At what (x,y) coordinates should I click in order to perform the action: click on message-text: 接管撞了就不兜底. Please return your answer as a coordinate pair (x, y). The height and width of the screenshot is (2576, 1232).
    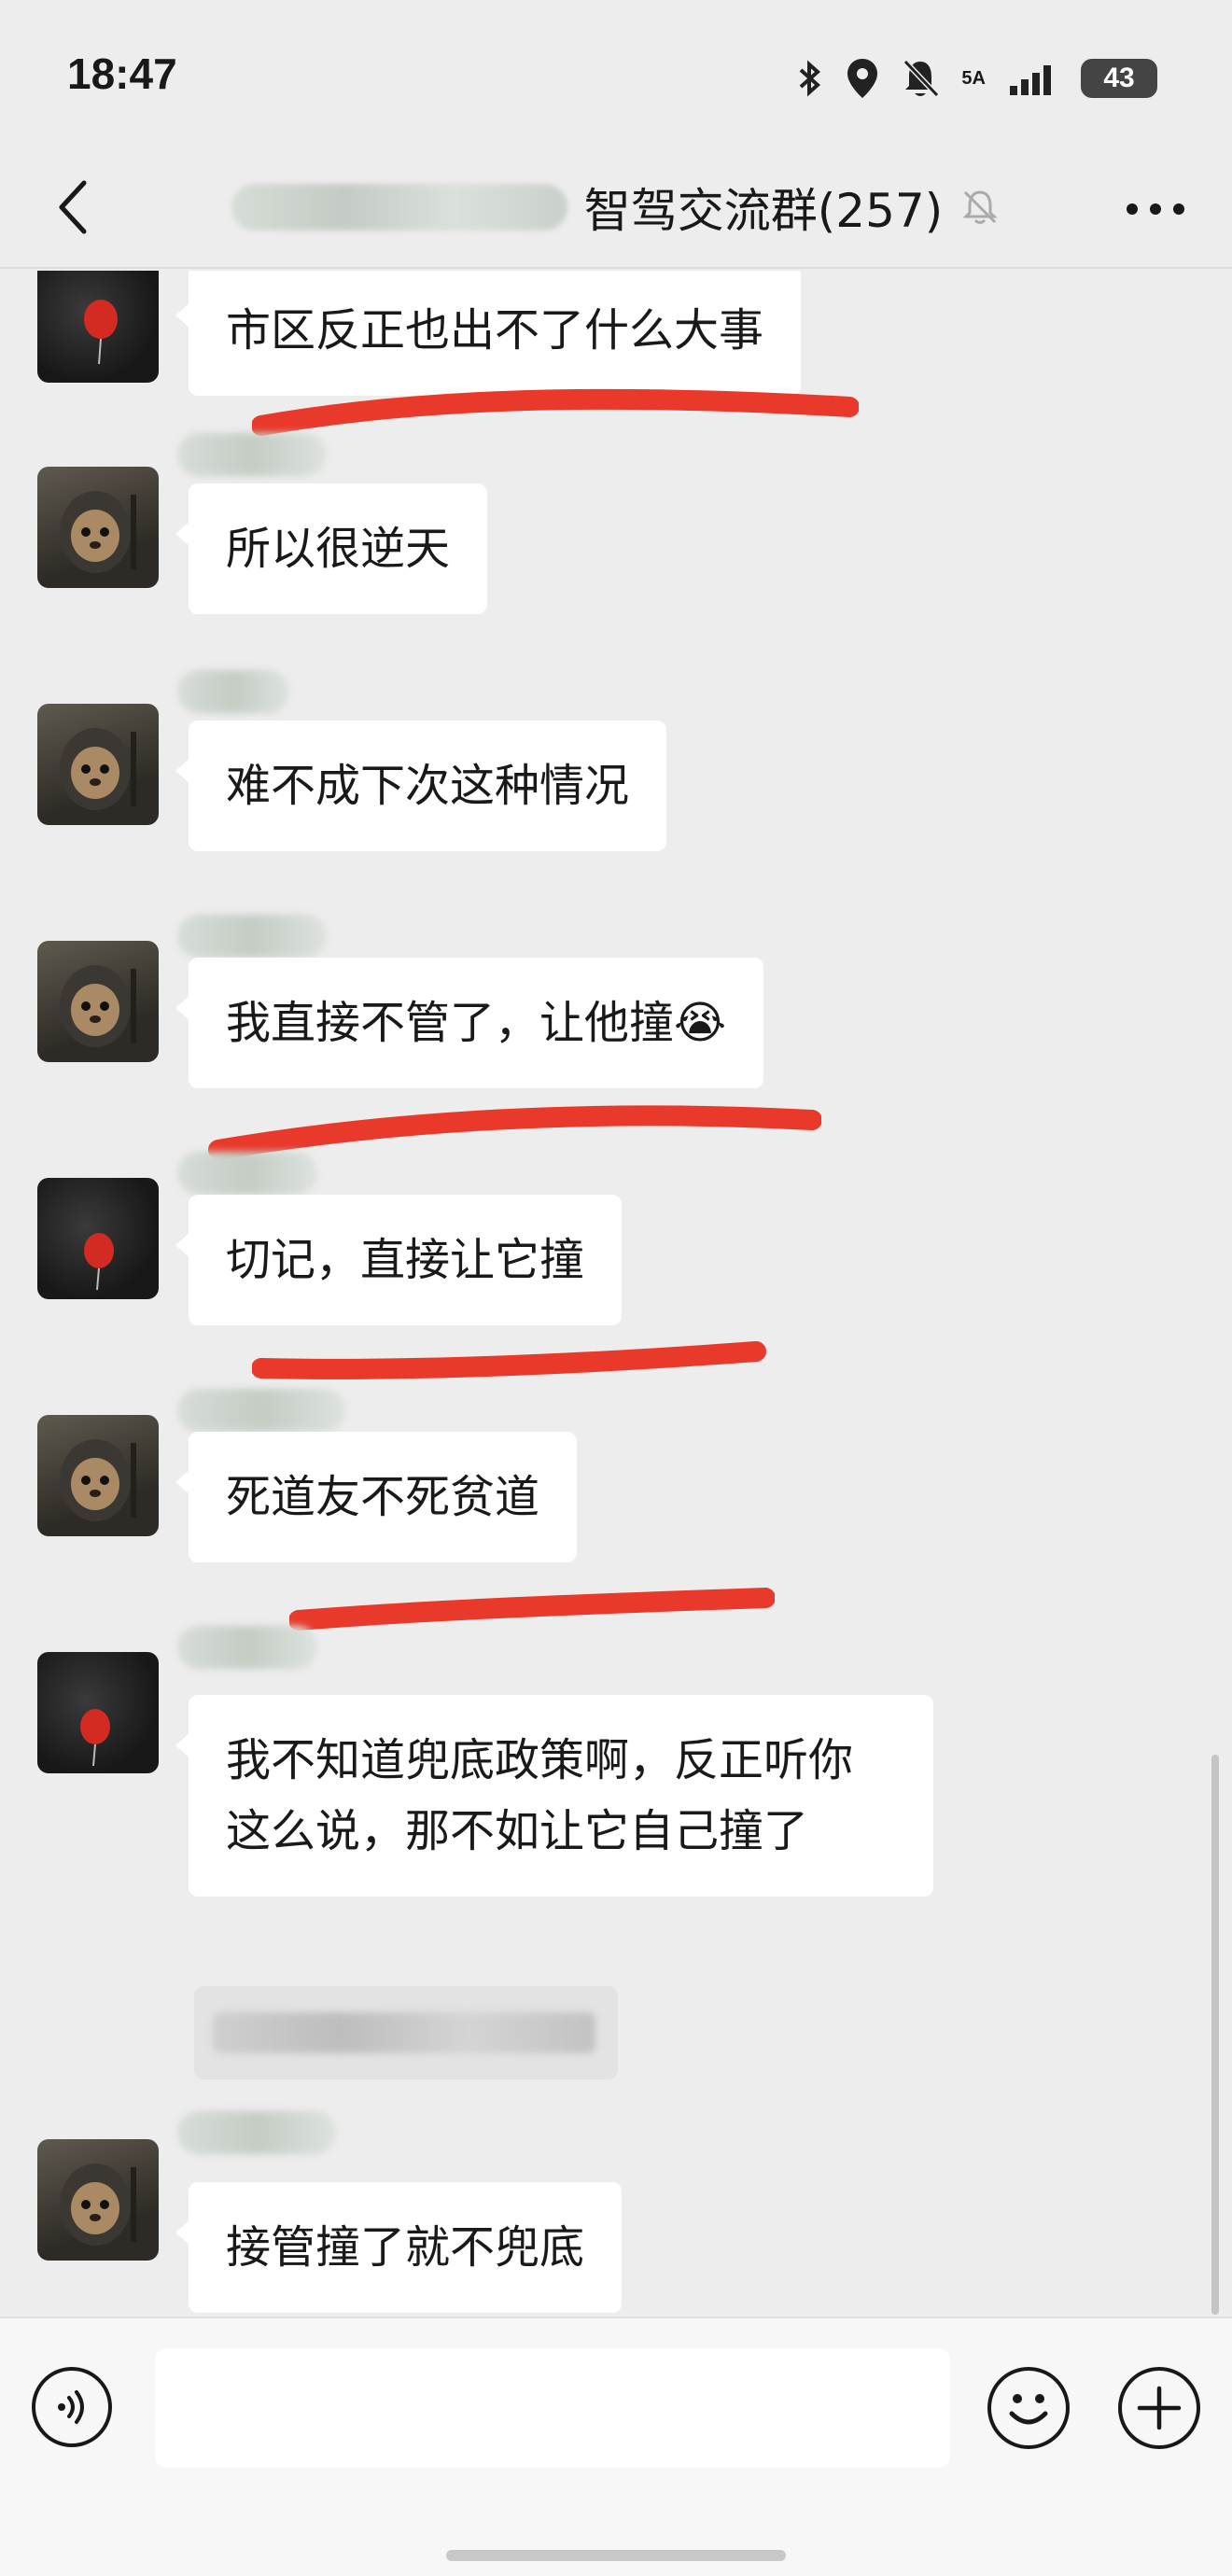
    Looking at the image, I should click on (405, 2247).